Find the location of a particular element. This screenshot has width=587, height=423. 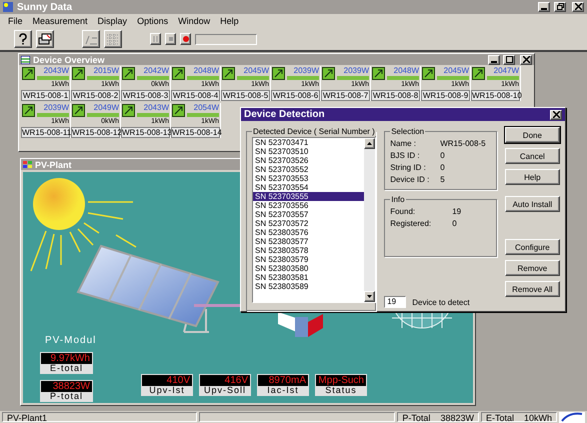

scroll-up-button is located at coordinates (369, 143).